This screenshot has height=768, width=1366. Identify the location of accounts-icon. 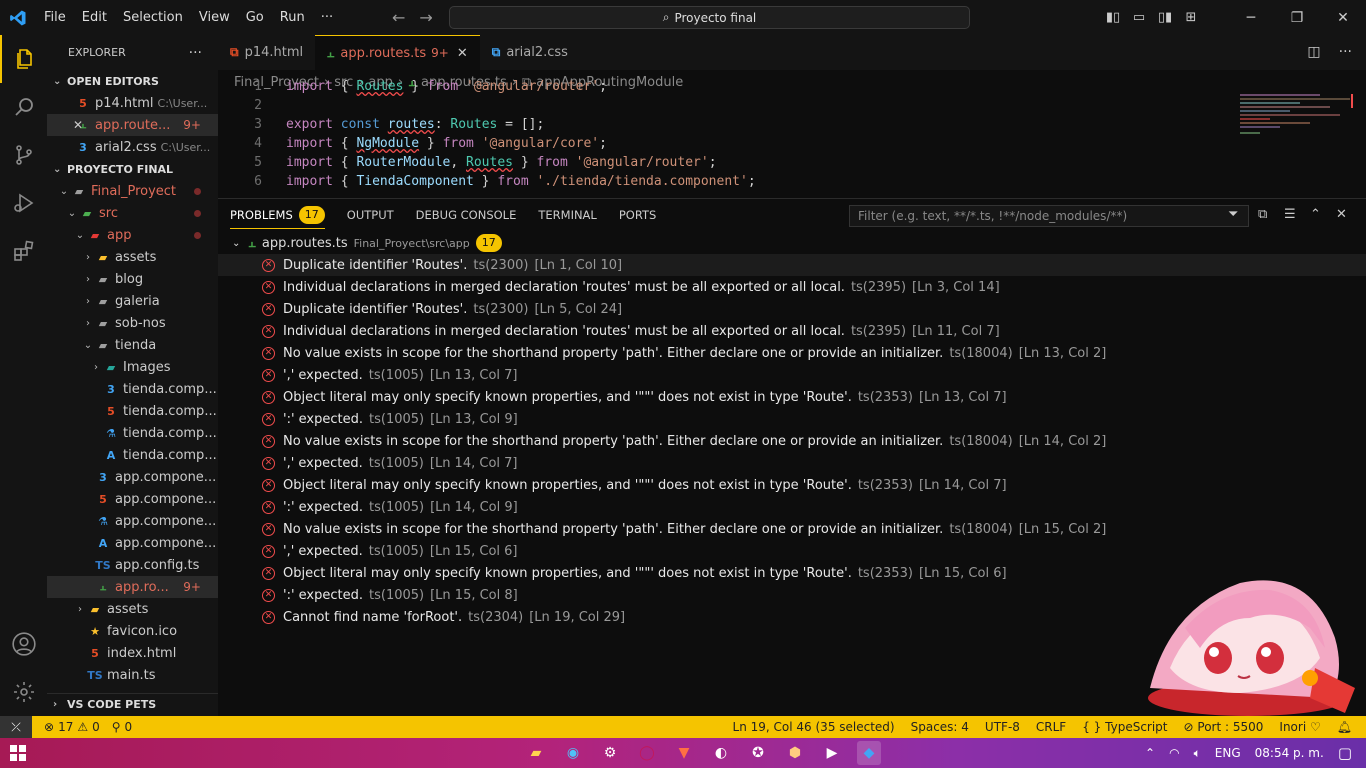
(23, 644).